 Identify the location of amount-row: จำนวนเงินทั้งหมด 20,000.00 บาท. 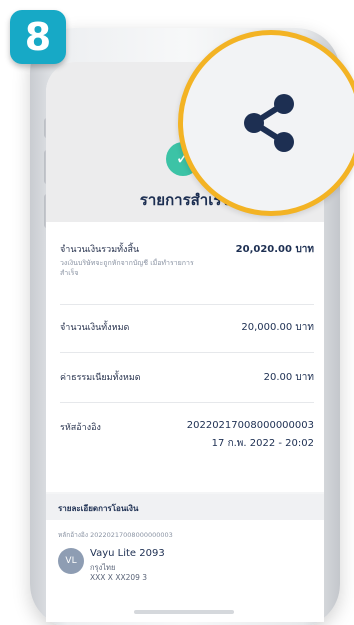
(187, 330).